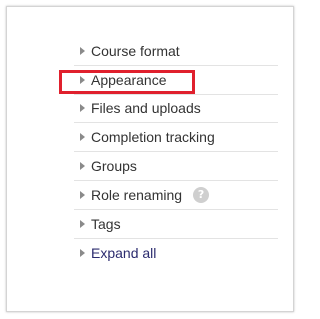  I want to click on section-appearance: Appearance, so click(176, 80).